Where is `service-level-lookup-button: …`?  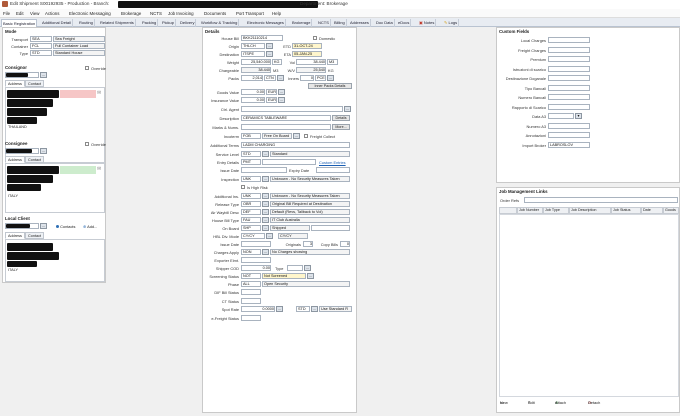
service-level-lookup-button: … is located at coordinates (265, 154).